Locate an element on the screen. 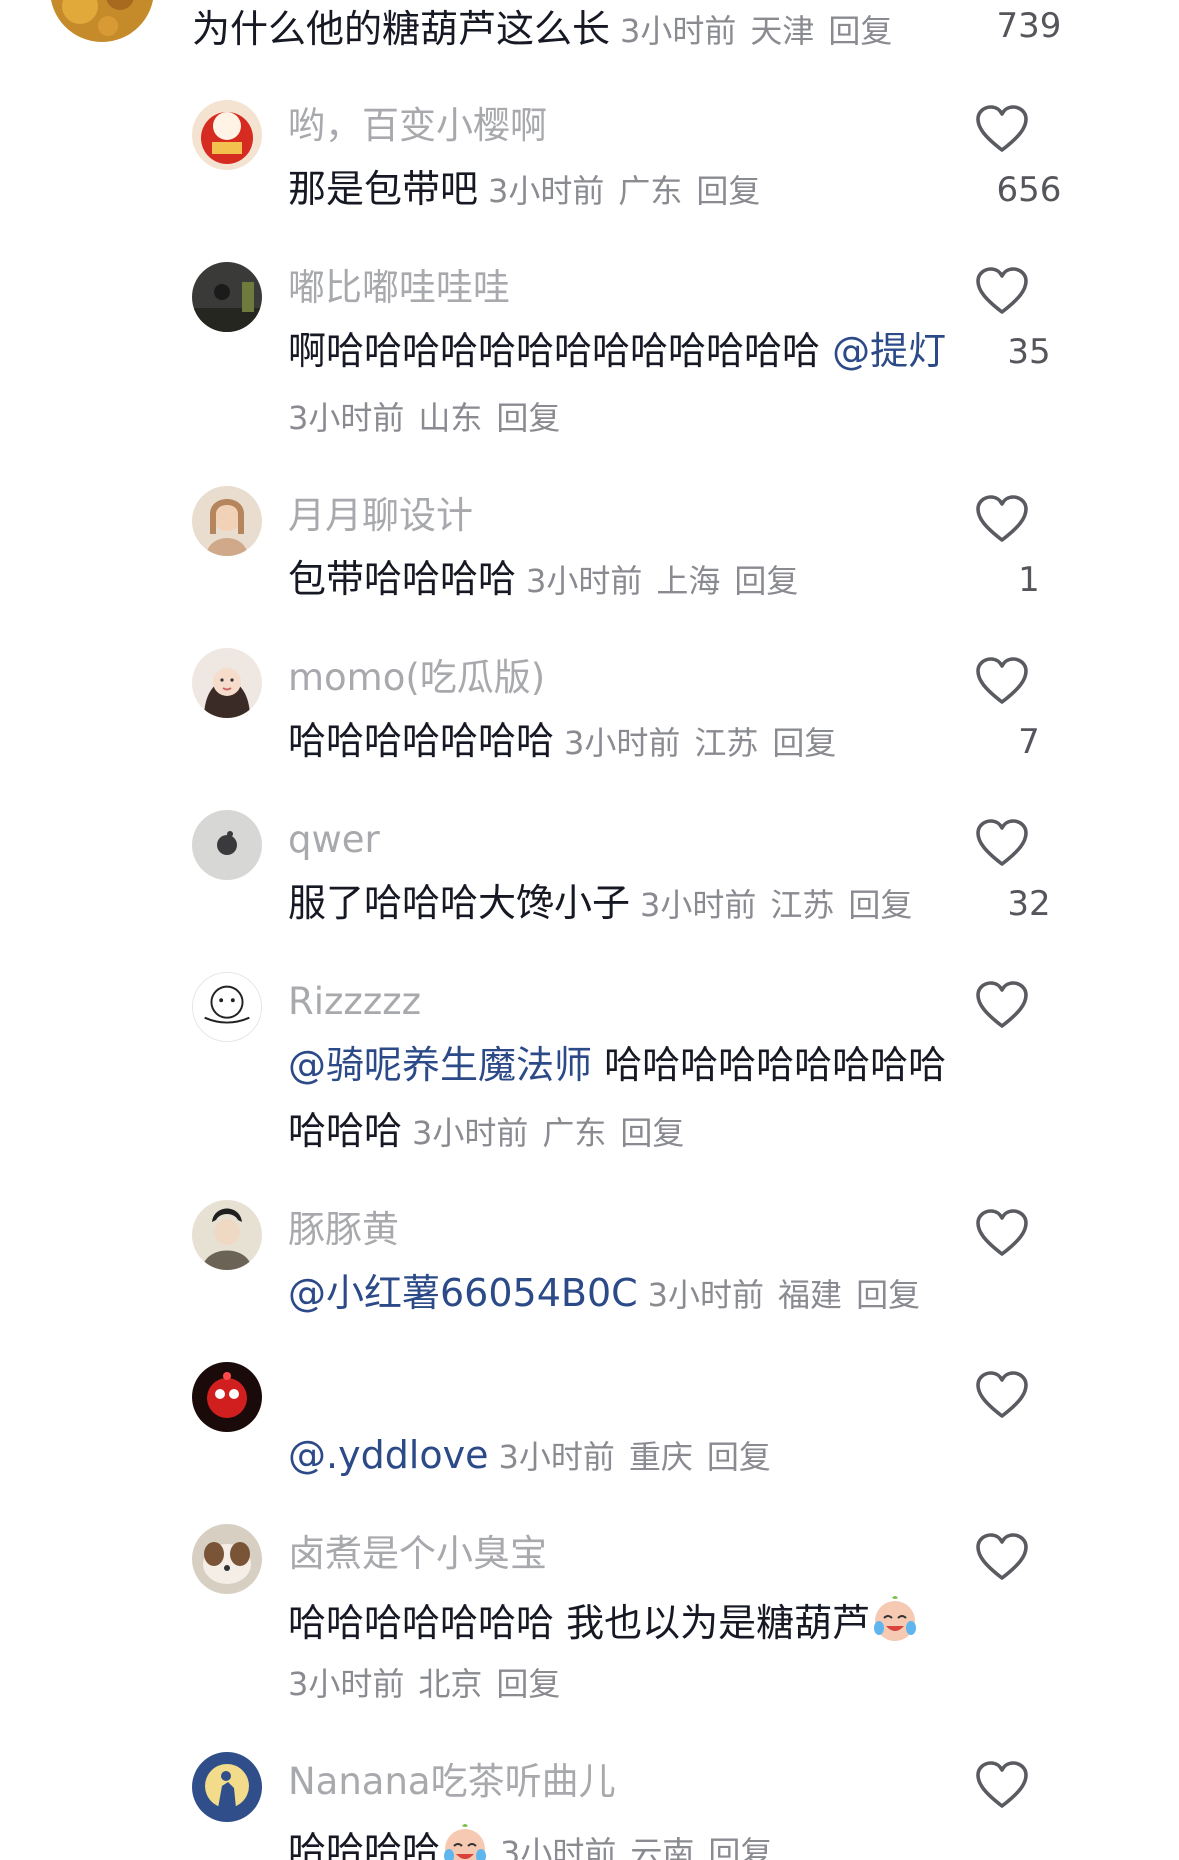 The height and width of the screenshot is (1860, 1179). comment-meta: 3小时前 天津 回复 is located at coordinates (763, 31).